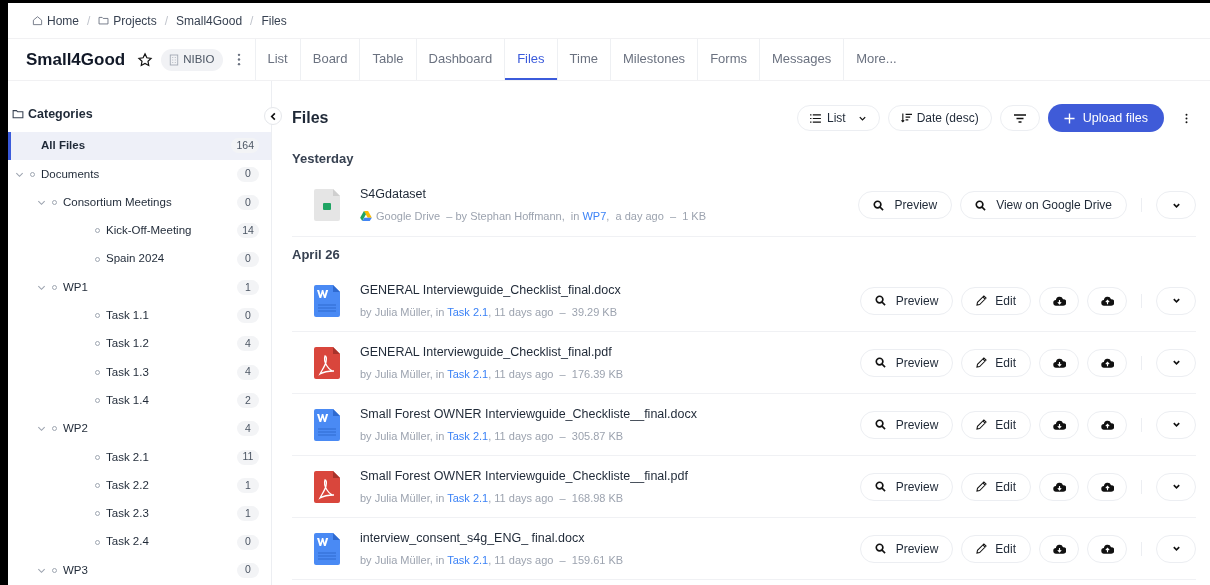  I want to click on tree-label: Task 2.2, so click(127, 485).